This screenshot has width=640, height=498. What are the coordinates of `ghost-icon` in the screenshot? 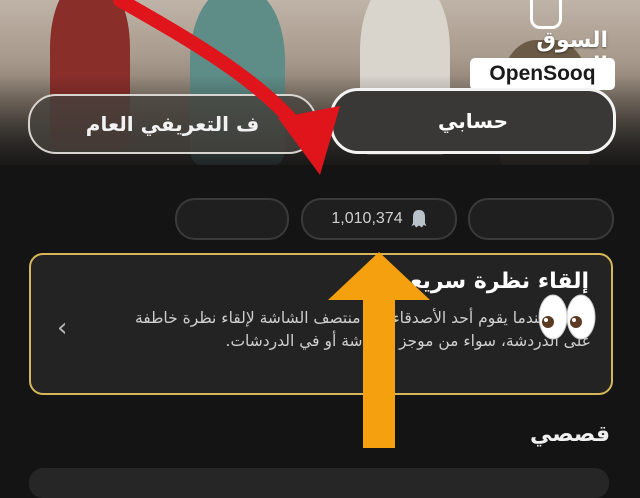 It's located at (419, 219).